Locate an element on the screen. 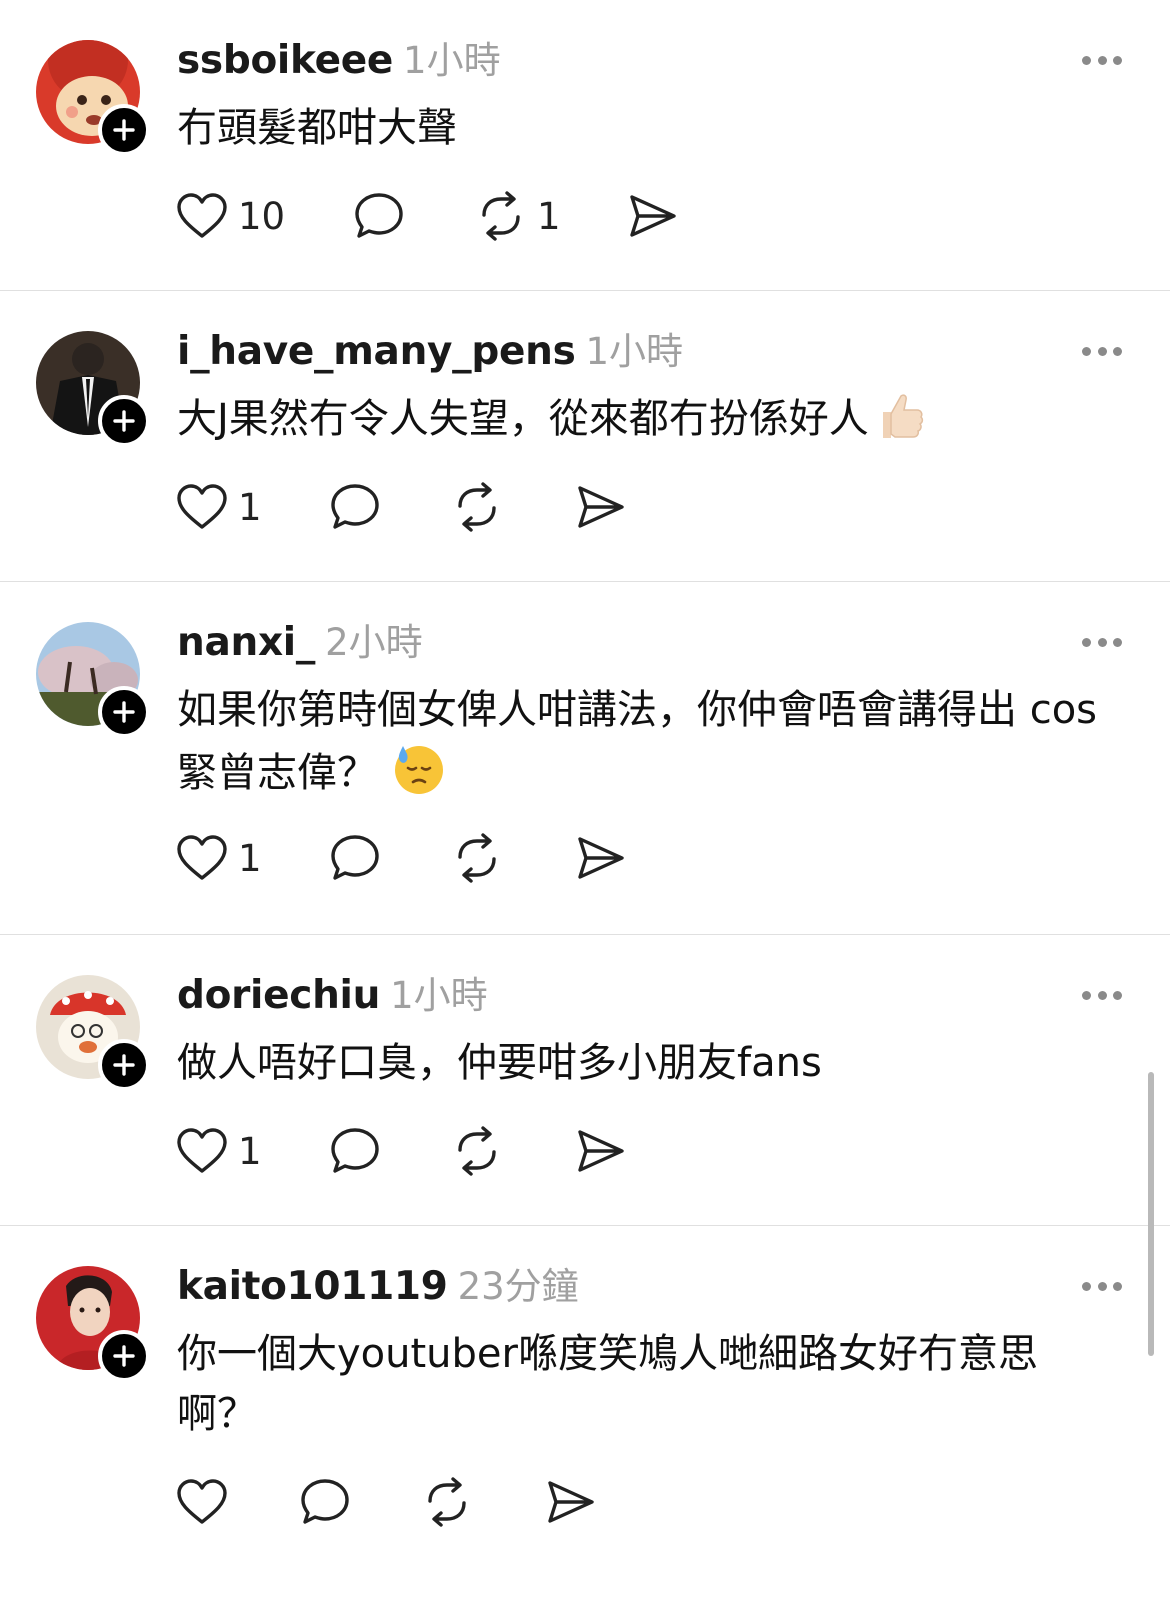 The image size is (1170, 1610). scrollbar is located at coordinates (1151, 1214).